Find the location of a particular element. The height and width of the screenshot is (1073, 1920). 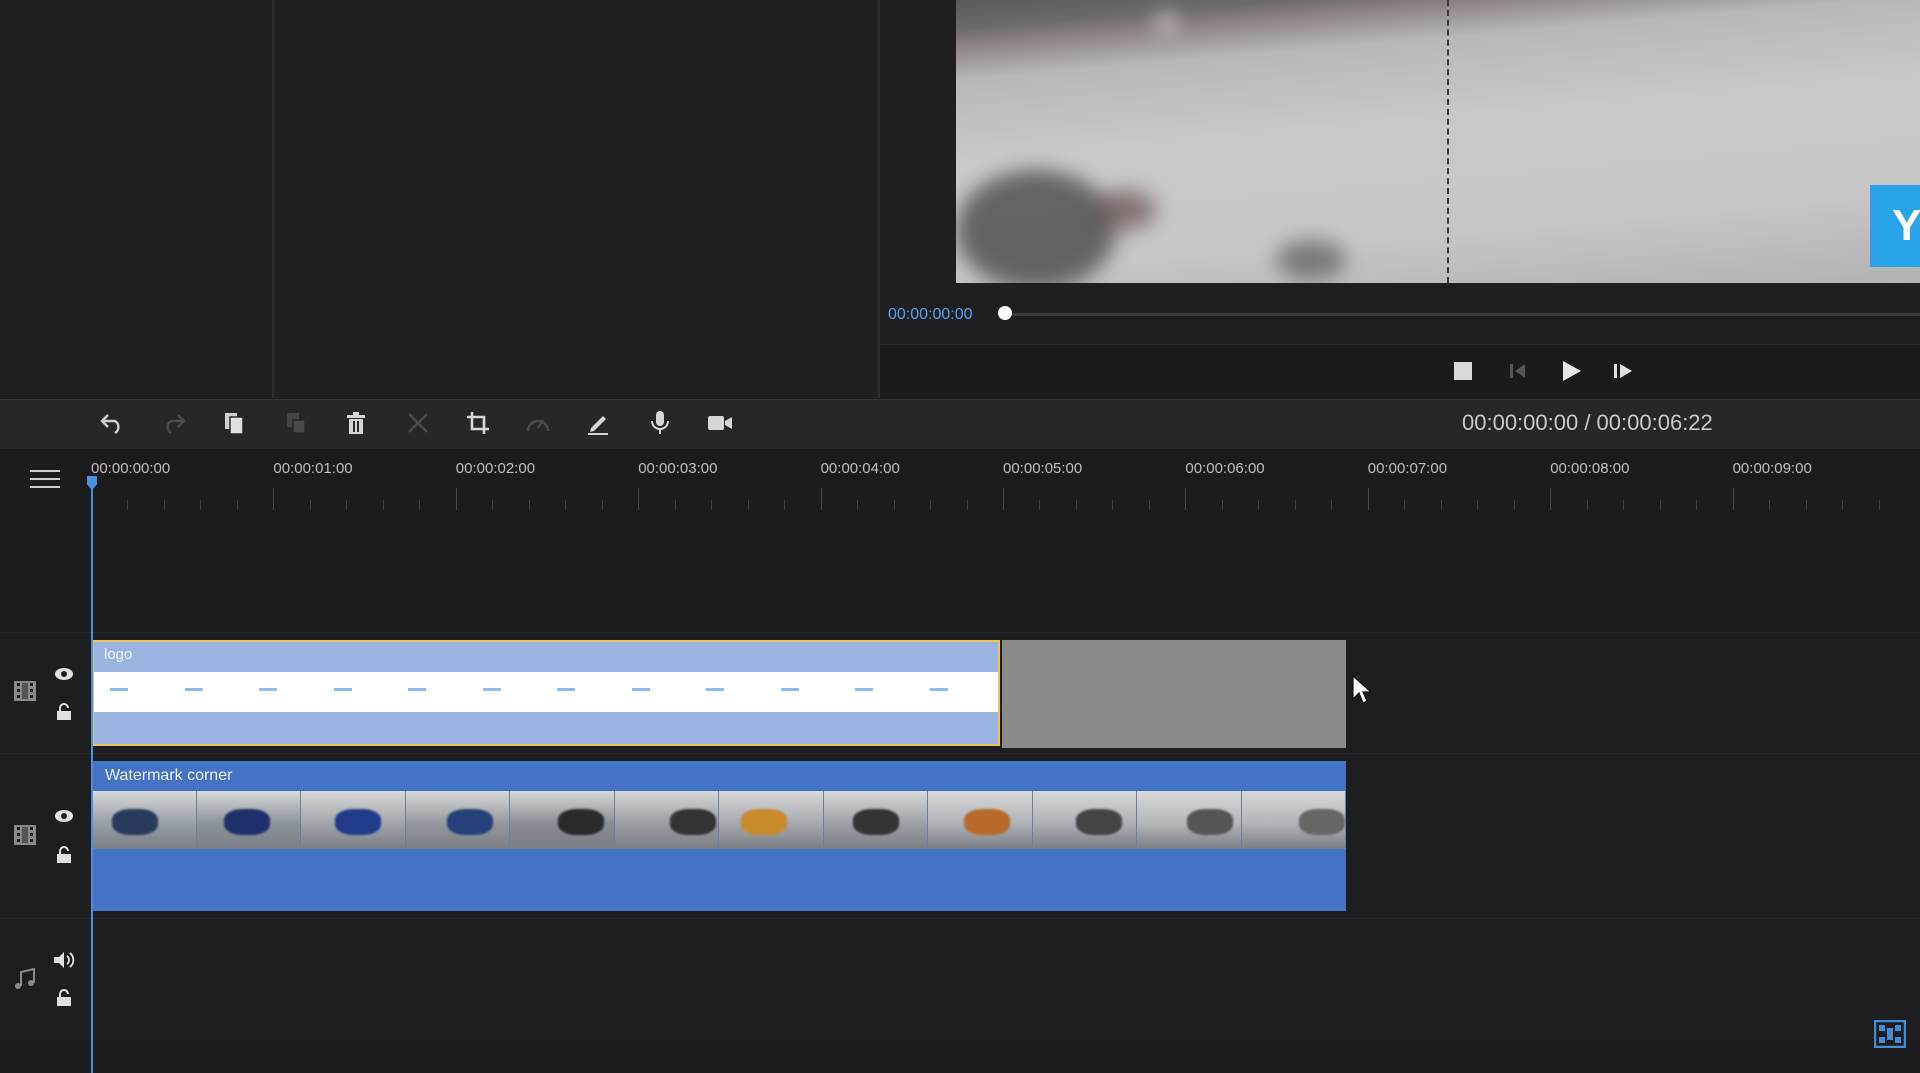

speed-button is located at coordinates (538, 423).